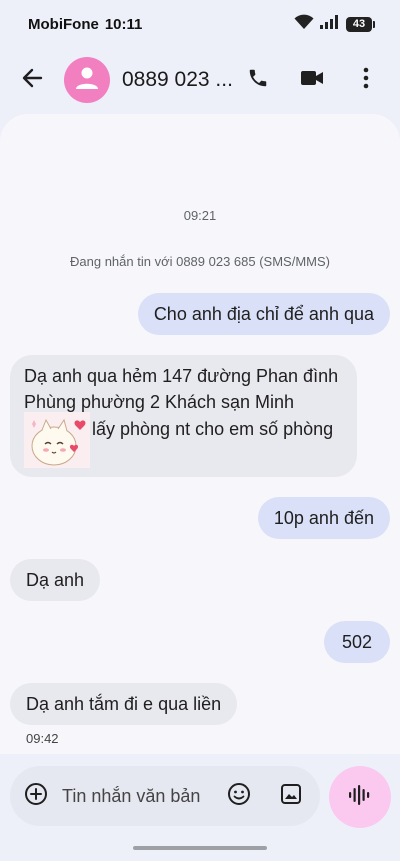 The height and width of the screenshot is (861, 400). I want to click on battery-level: 43, so click(359, 24).